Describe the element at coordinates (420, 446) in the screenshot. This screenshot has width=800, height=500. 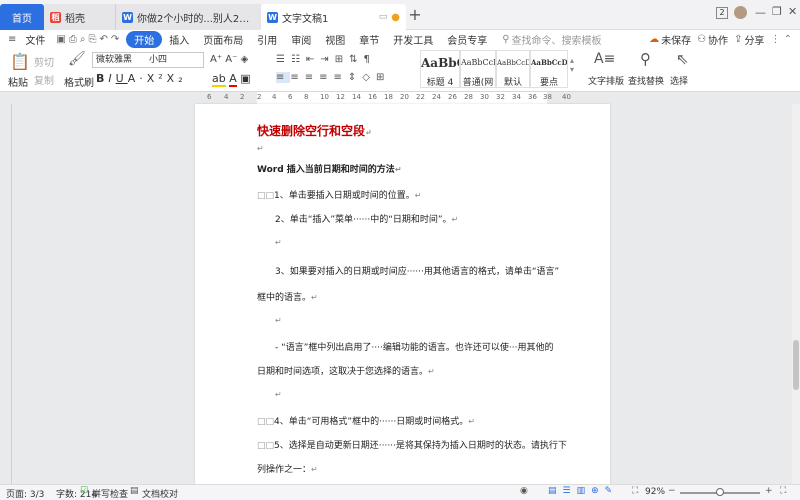
I see `doc-line-6-text: 5、选择是自动更新日期还······是将其保持为插入日期时的状态。请执行下` at that location.